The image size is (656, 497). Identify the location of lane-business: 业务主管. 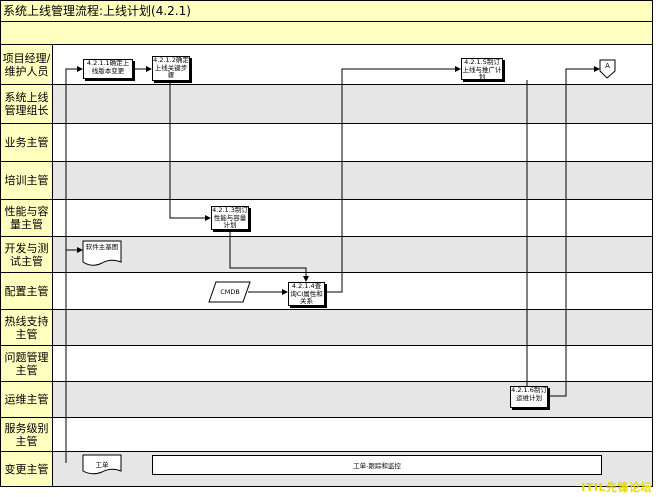
(326, 143).